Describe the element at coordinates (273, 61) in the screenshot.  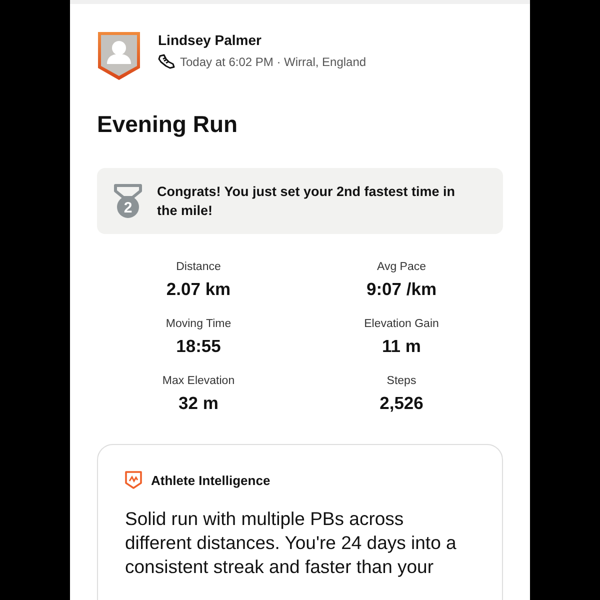
I see `activity-meta: Today at 6:02 PM · Wirral, England` at that location.